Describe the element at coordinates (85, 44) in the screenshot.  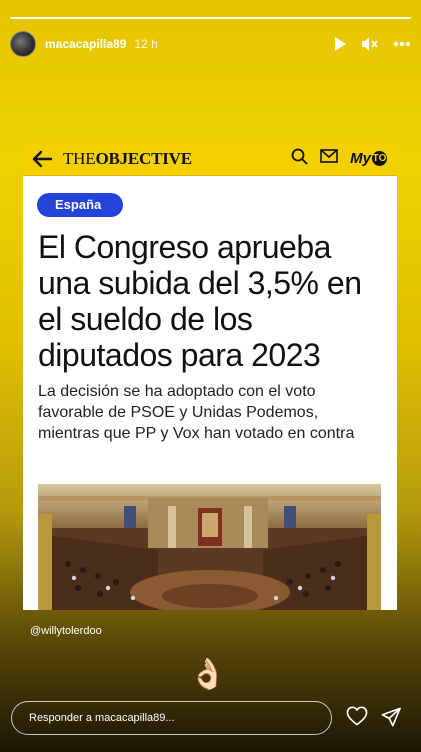
I see `username: macacapilla89` at that location.